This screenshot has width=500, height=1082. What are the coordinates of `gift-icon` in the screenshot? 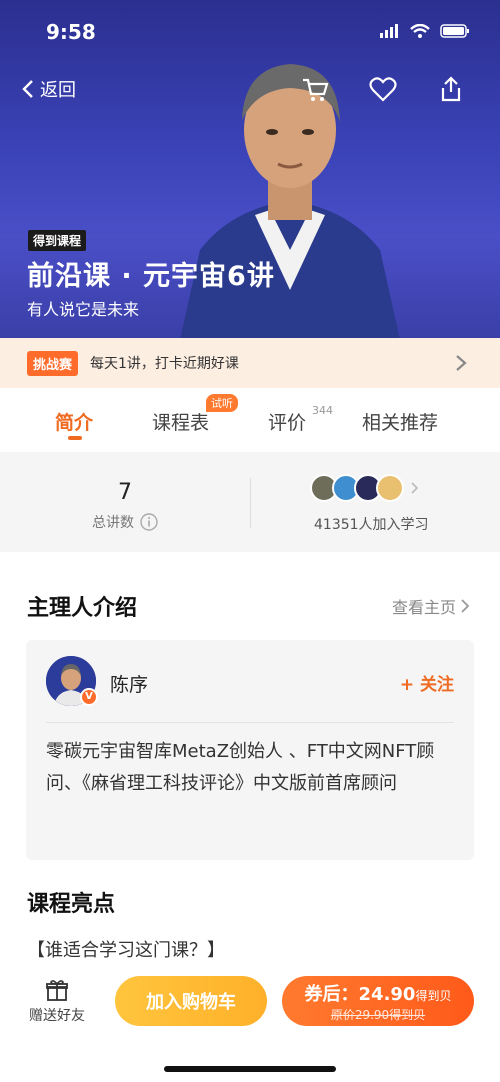 It's located at (57, 990).